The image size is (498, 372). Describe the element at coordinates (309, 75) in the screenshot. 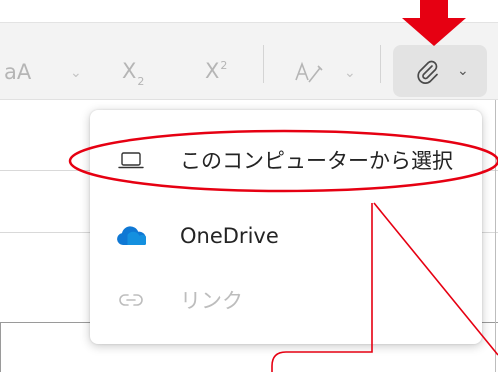

I see `proofing-icon` at that location.